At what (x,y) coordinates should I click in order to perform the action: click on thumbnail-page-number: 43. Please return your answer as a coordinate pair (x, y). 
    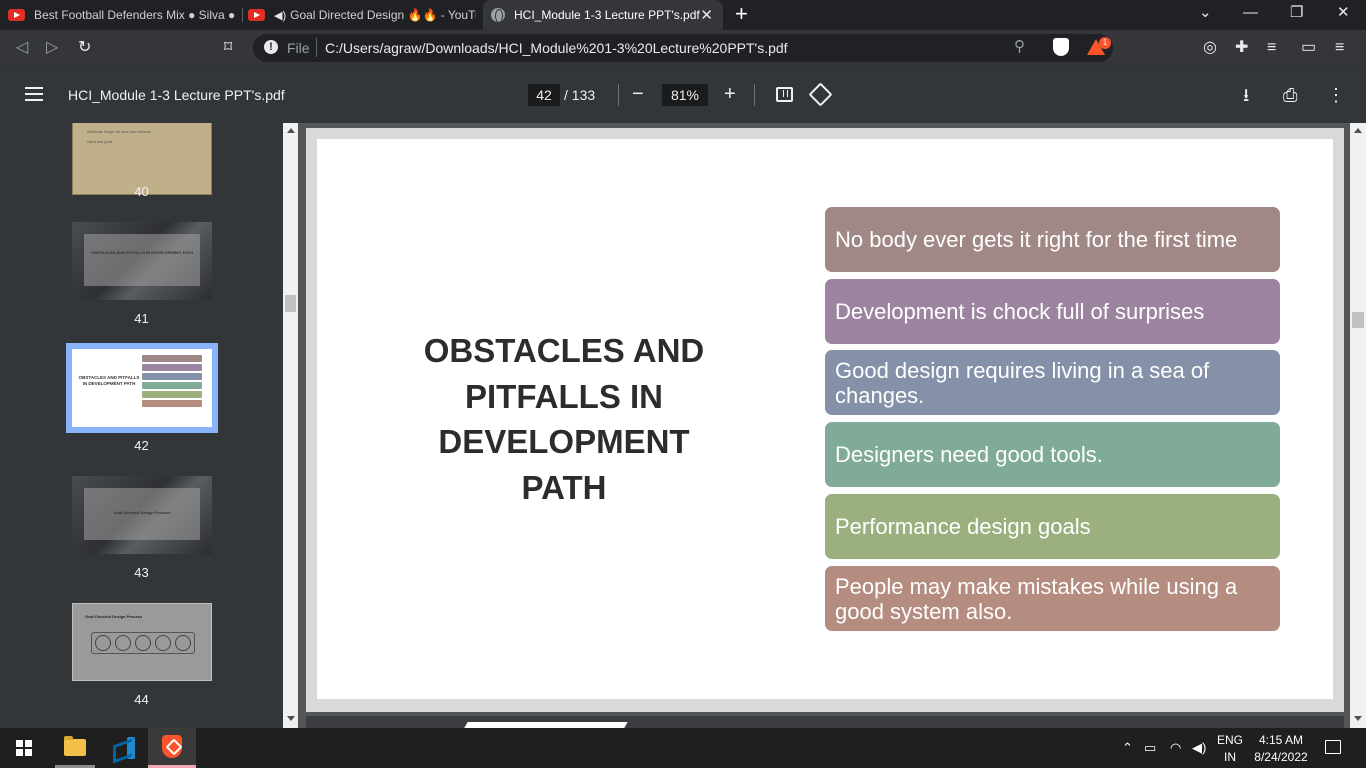
    Looking at the image, I should click on (141, 572).